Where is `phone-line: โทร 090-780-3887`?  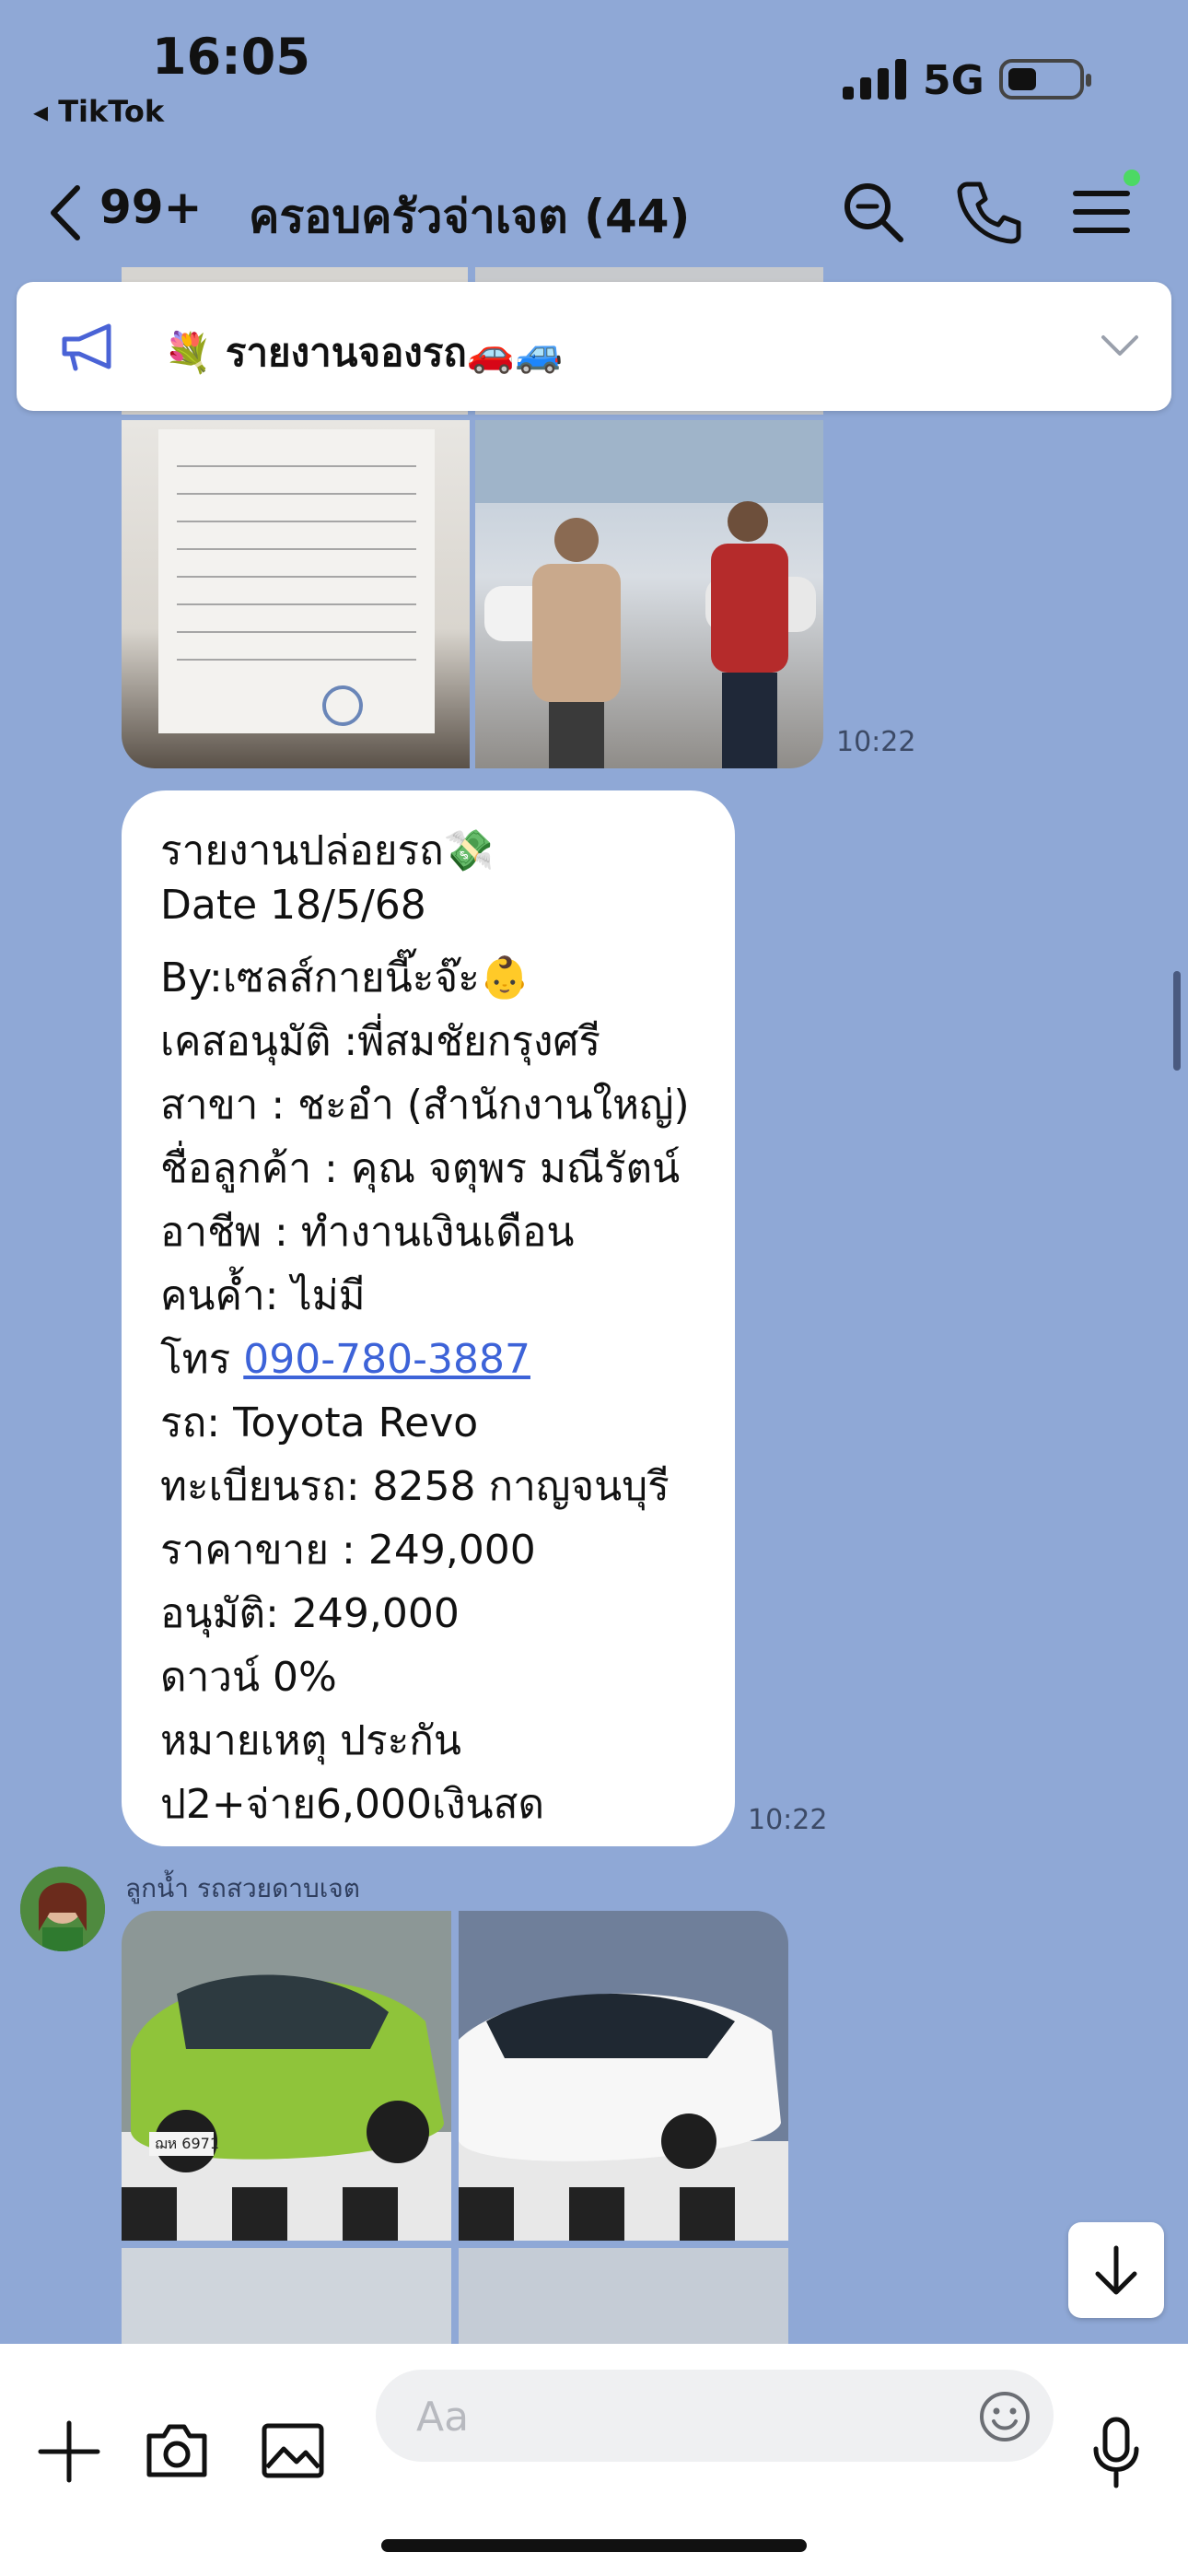
phone-line: โทร 090-780-3887 is located at coordinates (345, 1359).